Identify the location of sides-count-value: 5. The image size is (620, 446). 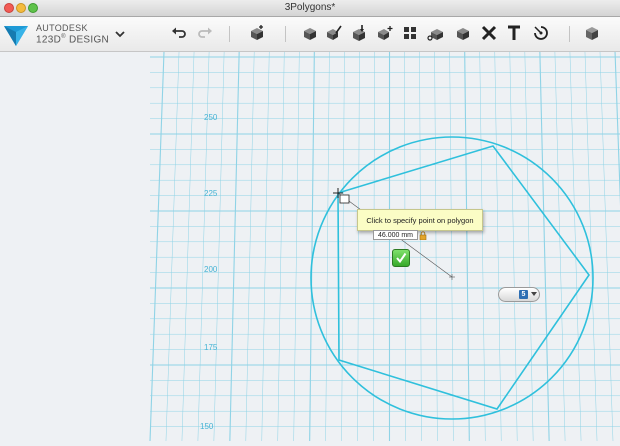
(523, 294).